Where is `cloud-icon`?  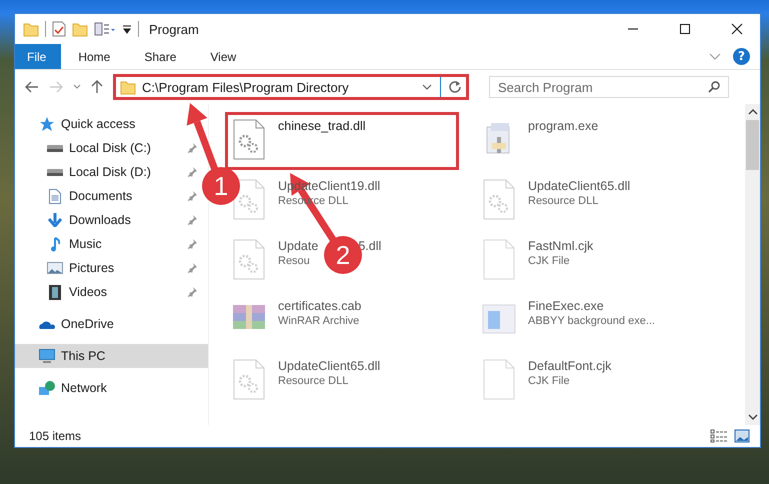
cloud-icon is located at coordinates (47, 324).